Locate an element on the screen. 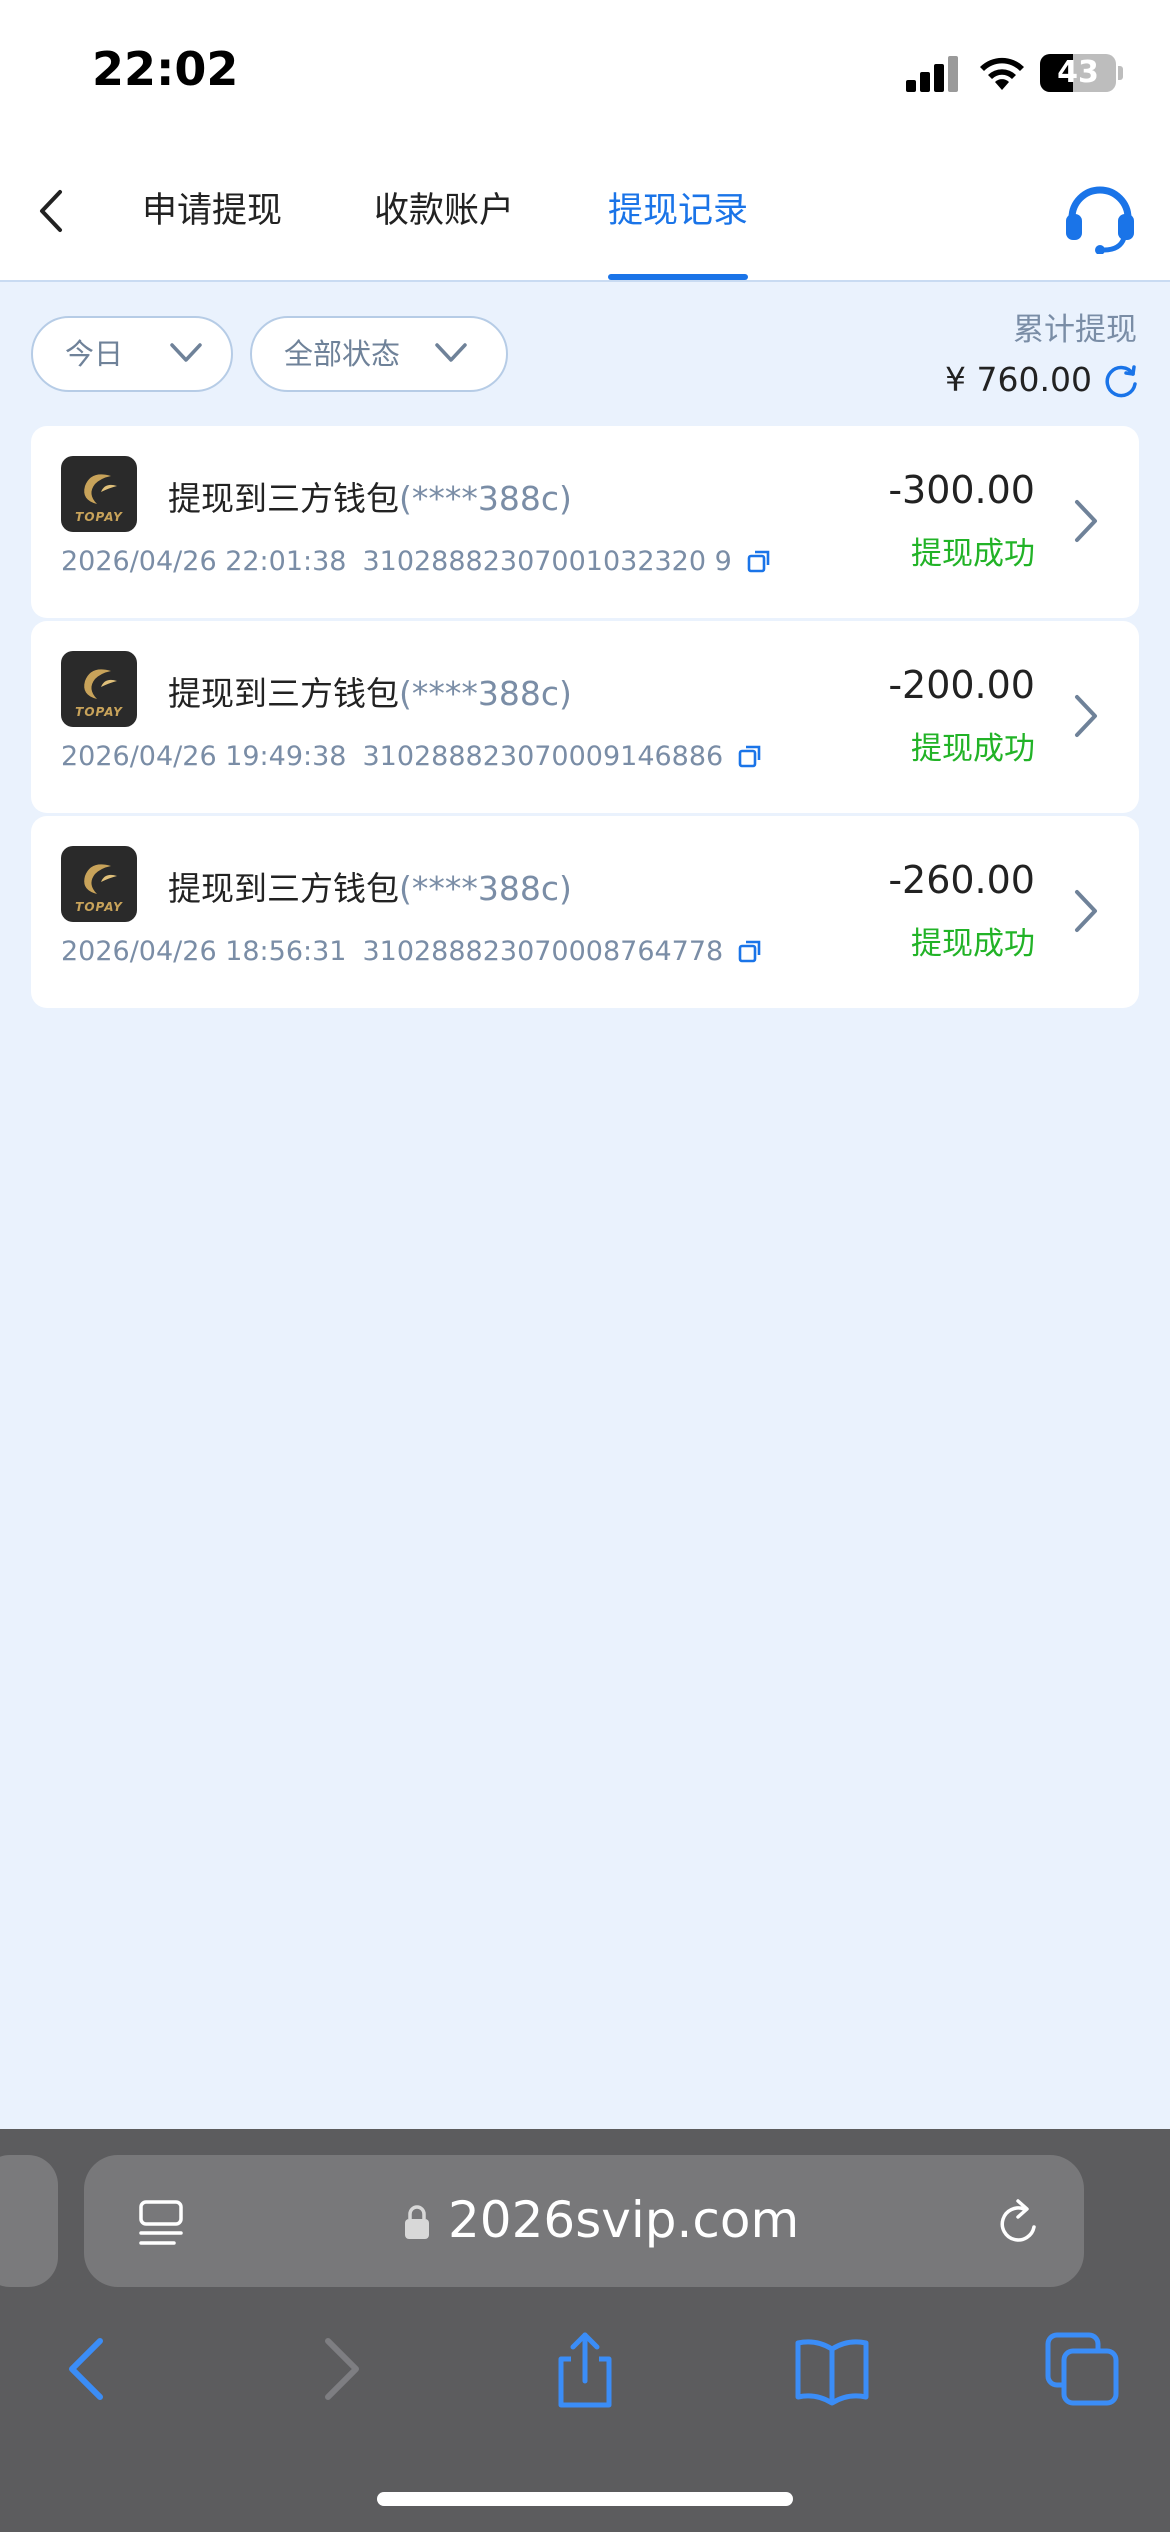 This screenshot has height=2532, width=1170. record-order-id: 310288823070008764778 is located at coordinates (543, 951).